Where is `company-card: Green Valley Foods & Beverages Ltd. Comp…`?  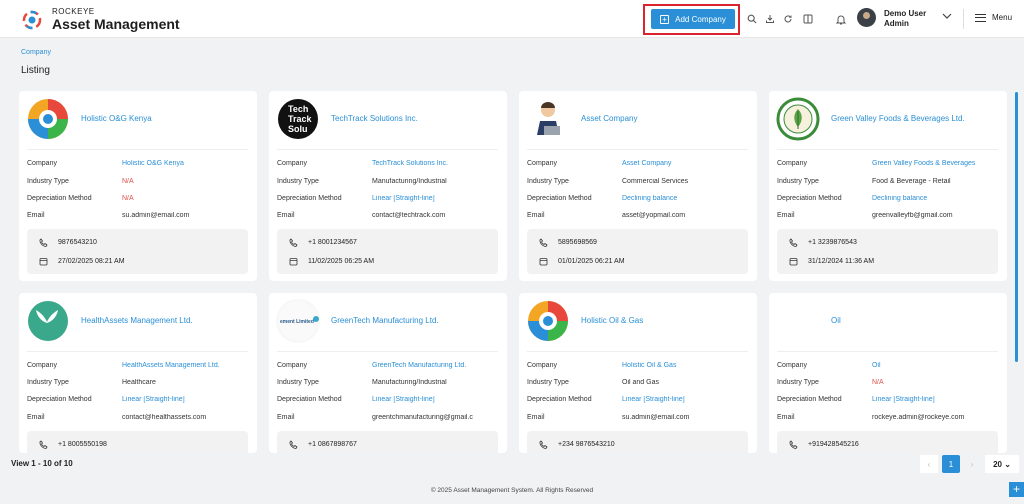
company-card: Green Valley Foods & Beverages Ltd. Comp… is located at coordinates (888, 186).